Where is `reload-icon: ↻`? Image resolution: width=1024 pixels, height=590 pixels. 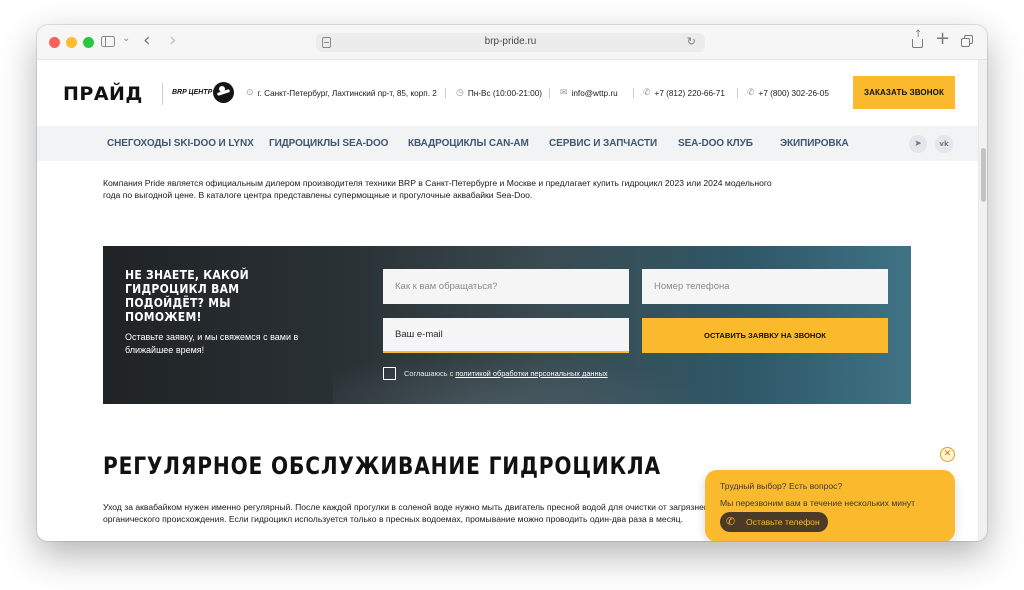 reload-icon: ↻ is located at coordinates (691, 41).